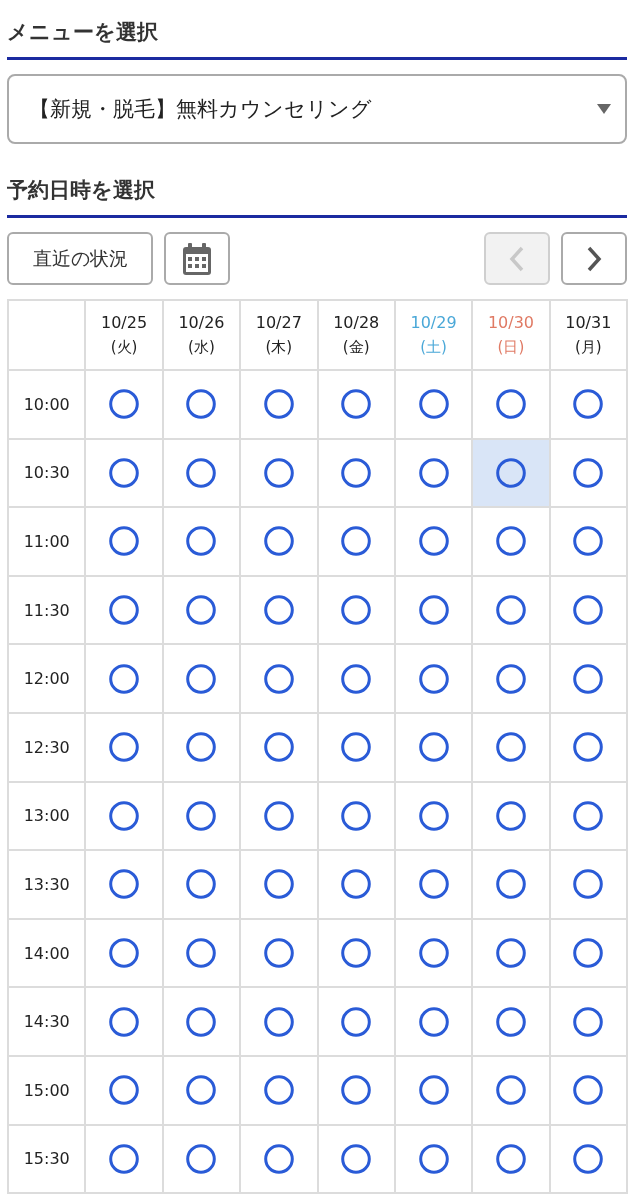 This screenshot has height=1200, width=634. What do you see at coordinates (588, 323) in the screenshot?
I see `date-label: 10/31` at bounding box center [588, 323].